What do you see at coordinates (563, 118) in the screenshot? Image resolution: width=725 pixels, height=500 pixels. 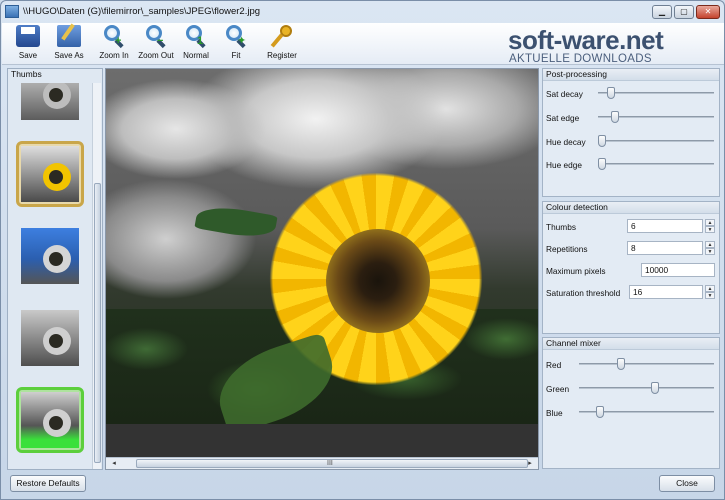 I see `sat-edge-label: Sat edge` at bounding box center [563, 118].